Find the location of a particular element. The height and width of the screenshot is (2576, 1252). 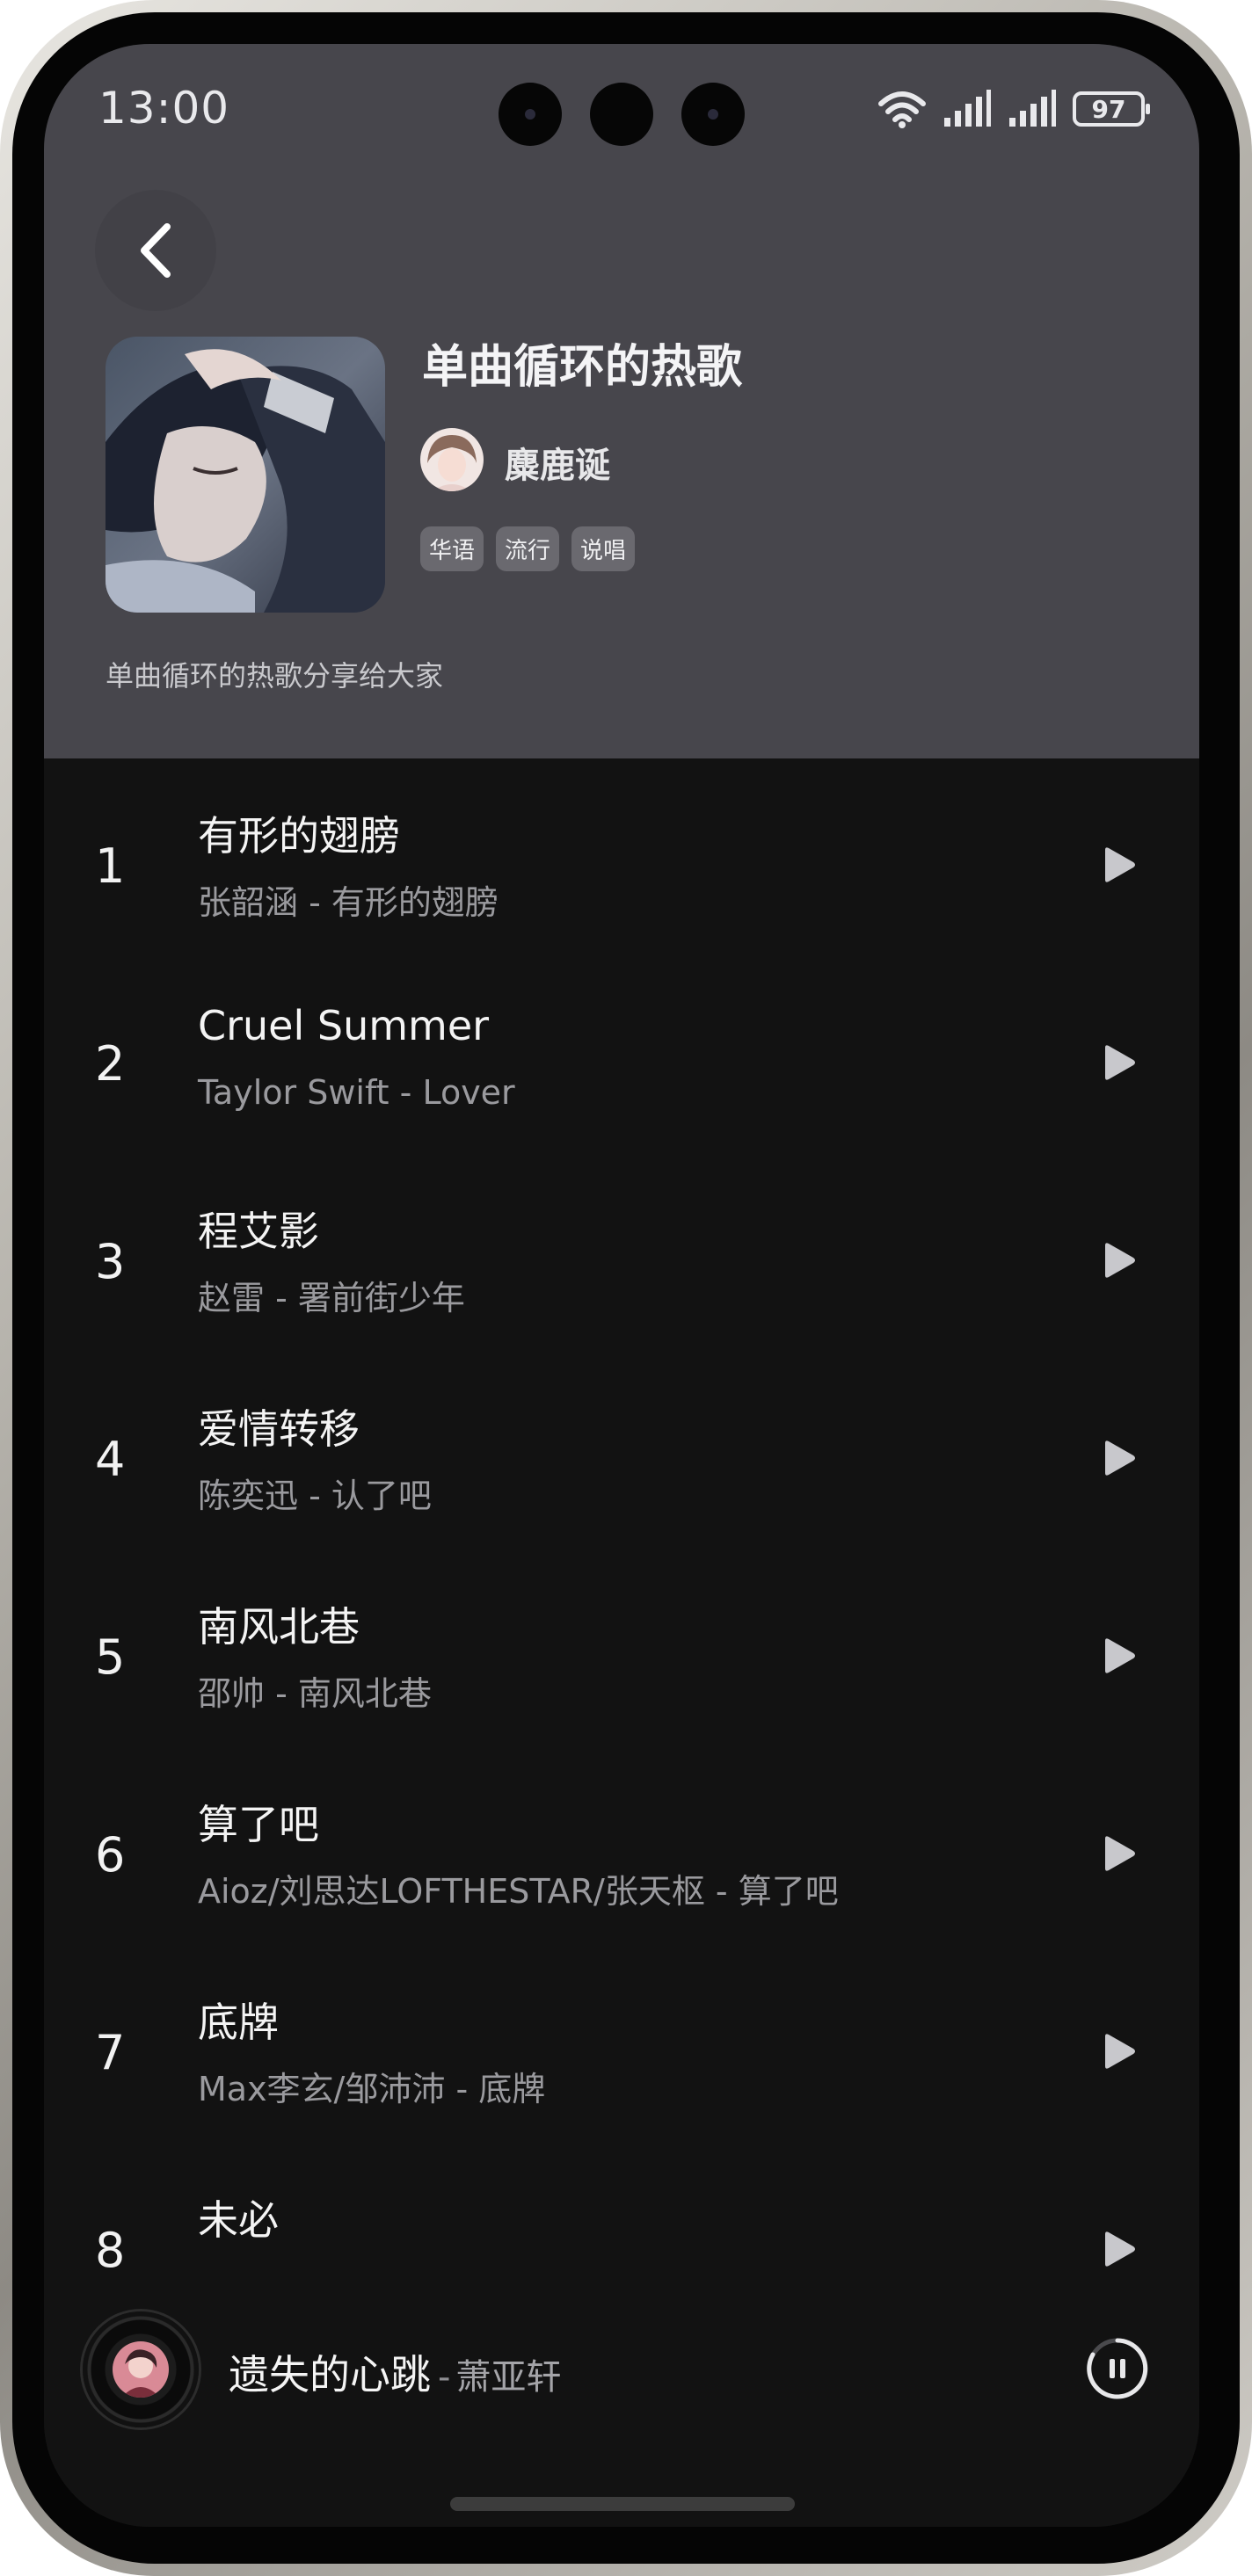

home-indicator is located at coordinates (622, 2504).